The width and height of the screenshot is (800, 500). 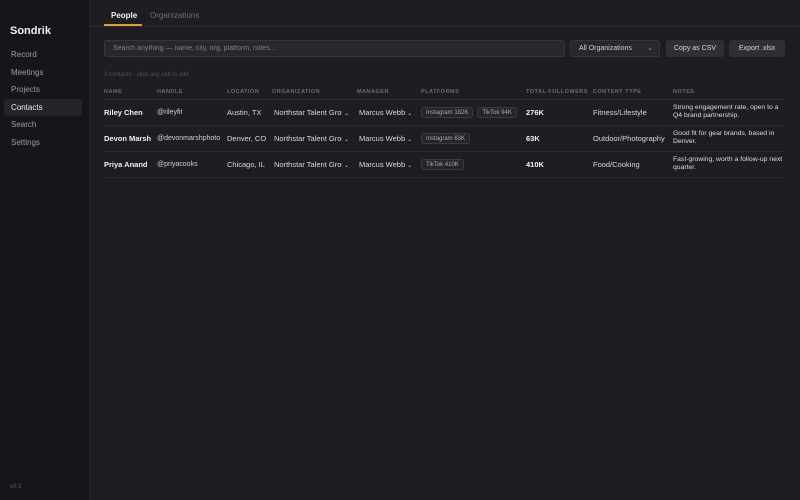 I want to click on active-tab-indicator, so click(x=123, y=25).